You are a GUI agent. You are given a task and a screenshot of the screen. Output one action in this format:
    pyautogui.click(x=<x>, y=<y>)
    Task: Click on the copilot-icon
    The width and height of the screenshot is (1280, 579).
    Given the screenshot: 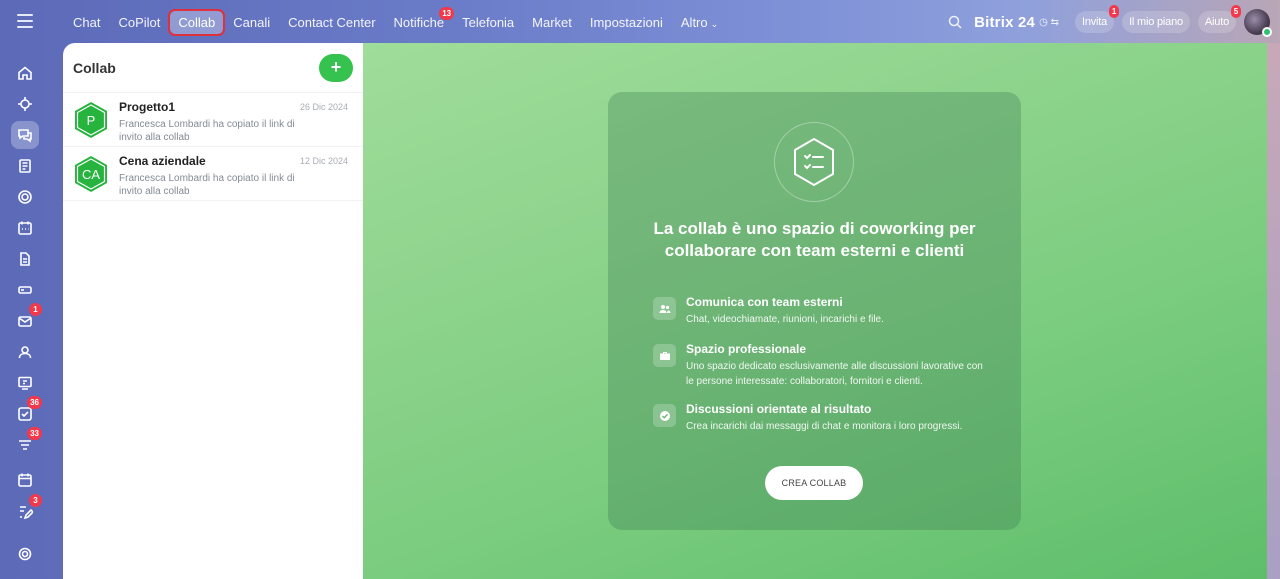 What is the action you would take?
    pyautogui.click(x=25, y=104)
    